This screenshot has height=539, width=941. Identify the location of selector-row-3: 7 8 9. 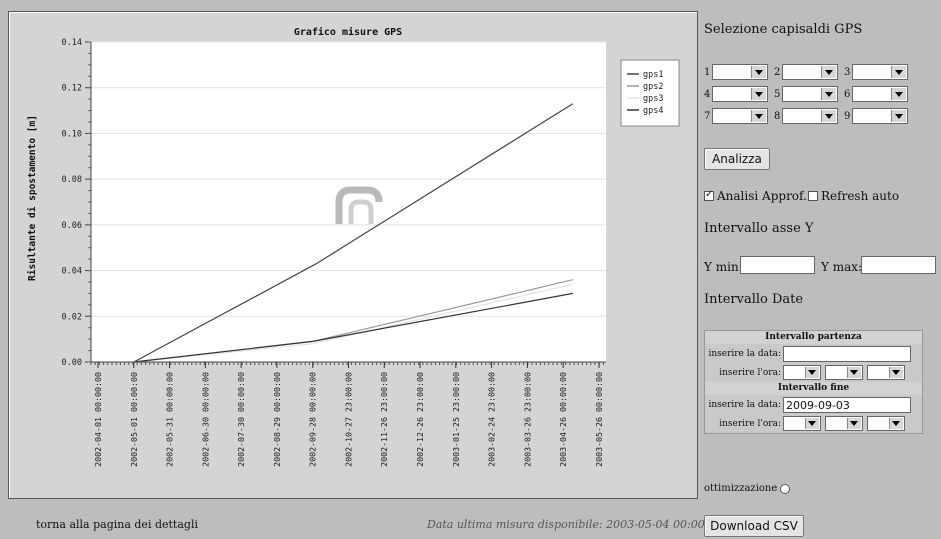
(809, 116).